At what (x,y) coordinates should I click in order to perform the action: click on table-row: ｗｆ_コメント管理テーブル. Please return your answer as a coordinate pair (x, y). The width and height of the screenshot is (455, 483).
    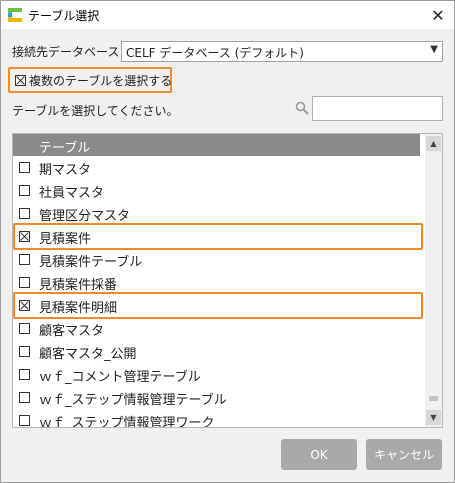
    Looking at the image, I should click on (218, 374).